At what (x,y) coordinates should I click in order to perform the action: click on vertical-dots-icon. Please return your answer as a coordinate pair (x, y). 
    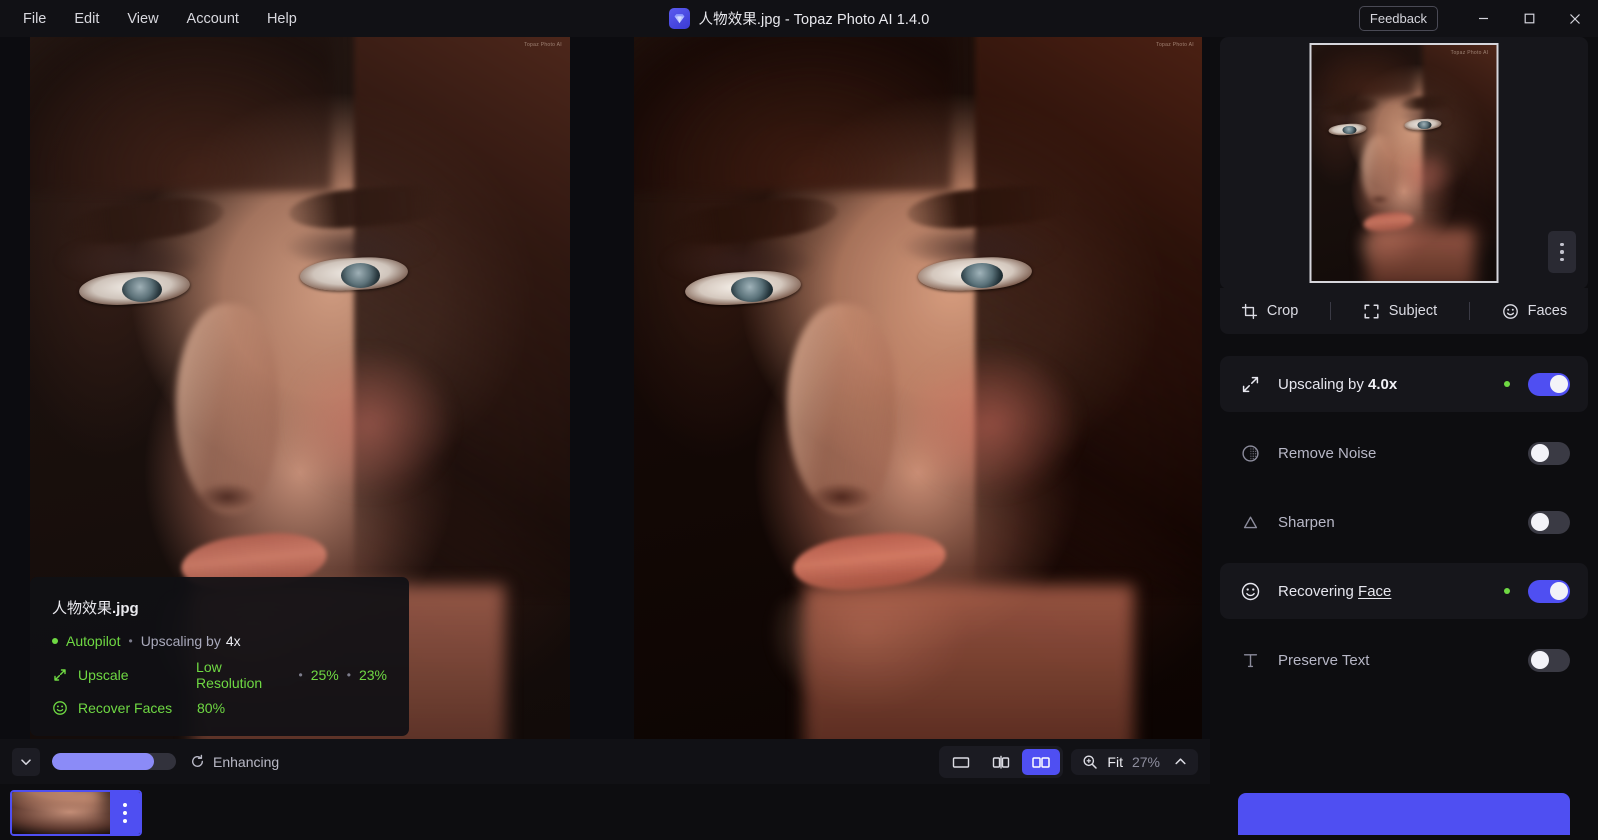
    Looking at the image, I should click on (125, 813).